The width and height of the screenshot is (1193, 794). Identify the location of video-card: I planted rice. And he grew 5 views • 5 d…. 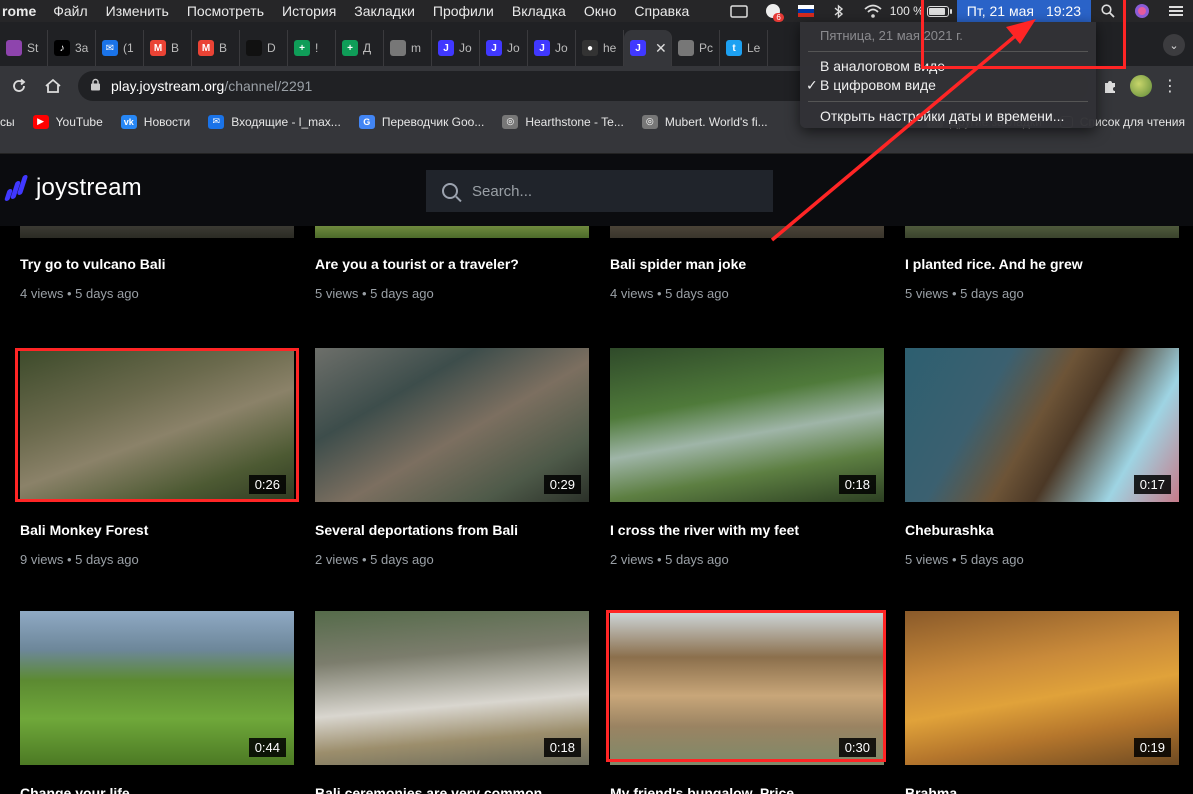
(1042, 263).